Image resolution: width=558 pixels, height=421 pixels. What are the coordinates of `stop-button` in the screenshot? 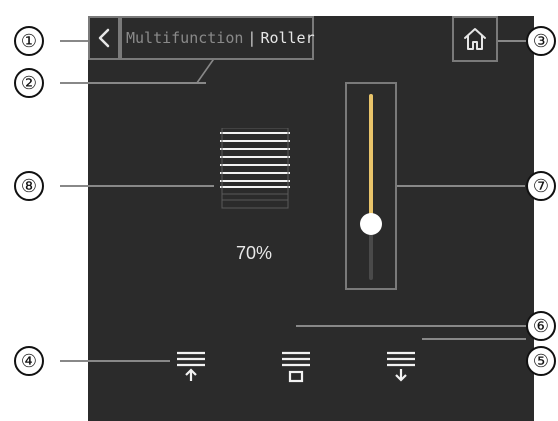 It's located at (296, 366).